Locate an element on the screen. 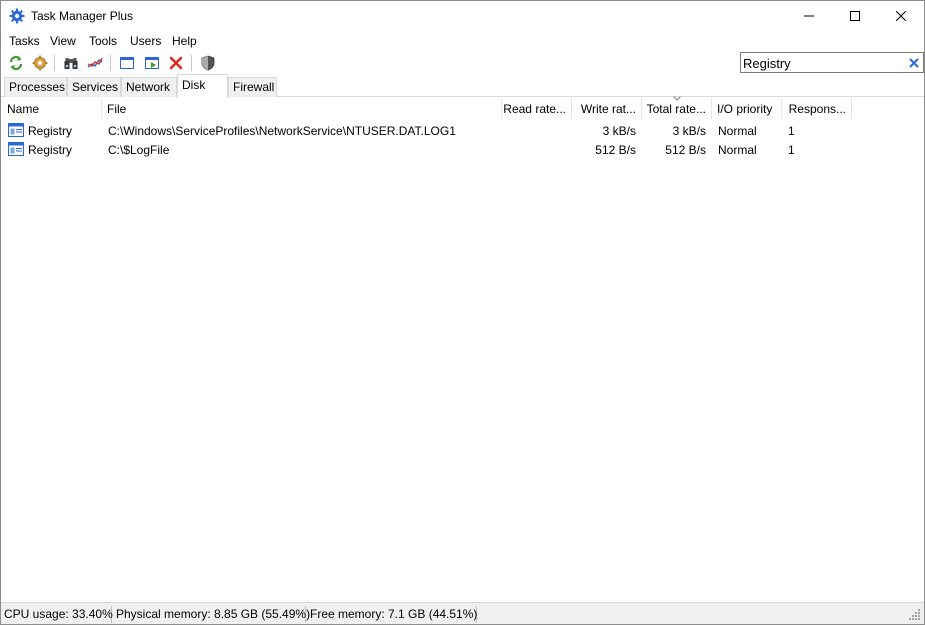 Image resolution: width=925 pixels, height=625 pixels. minimize-button is located at coordinates (809, 16).